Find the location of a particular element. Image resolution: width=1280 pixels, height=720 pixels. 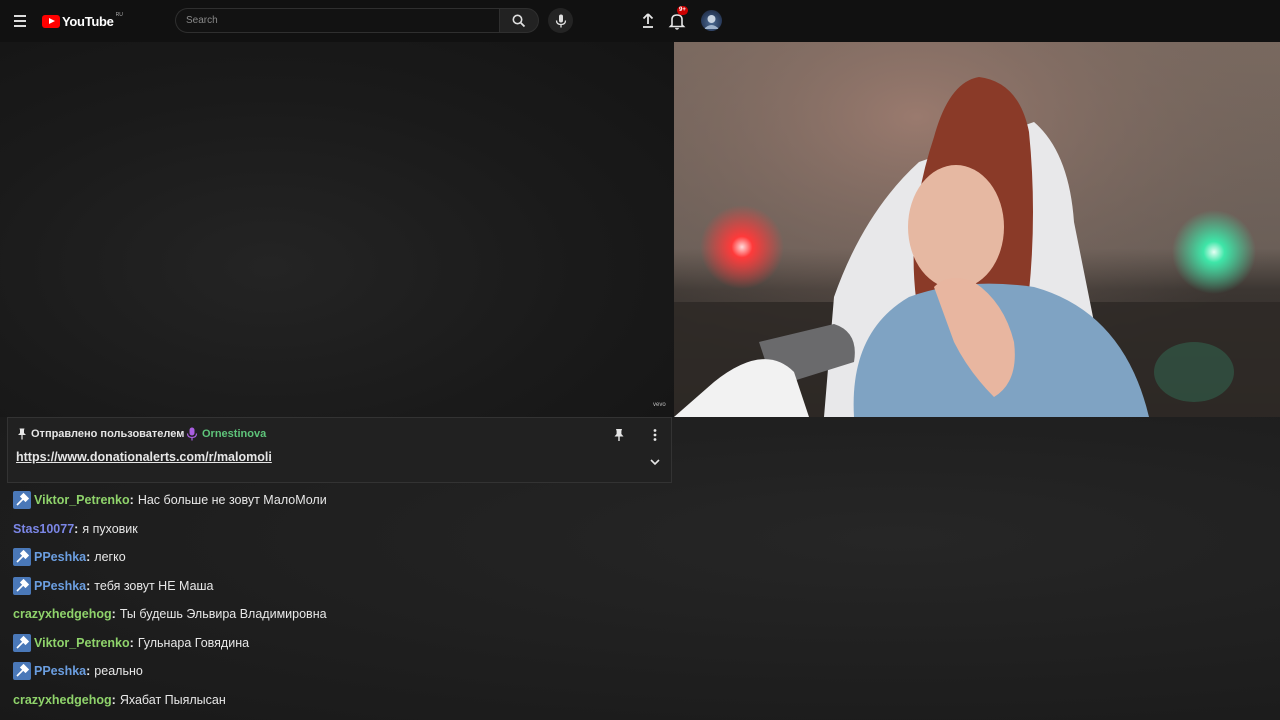

upload-icon is located at coordinates (648, 20).